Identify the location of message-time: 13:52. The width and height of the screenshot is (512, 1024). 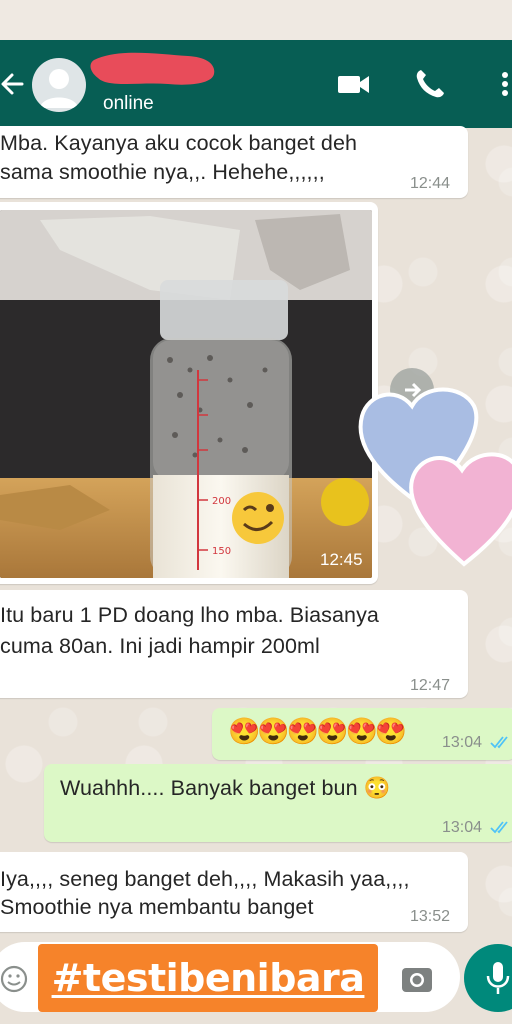
(430, 916).